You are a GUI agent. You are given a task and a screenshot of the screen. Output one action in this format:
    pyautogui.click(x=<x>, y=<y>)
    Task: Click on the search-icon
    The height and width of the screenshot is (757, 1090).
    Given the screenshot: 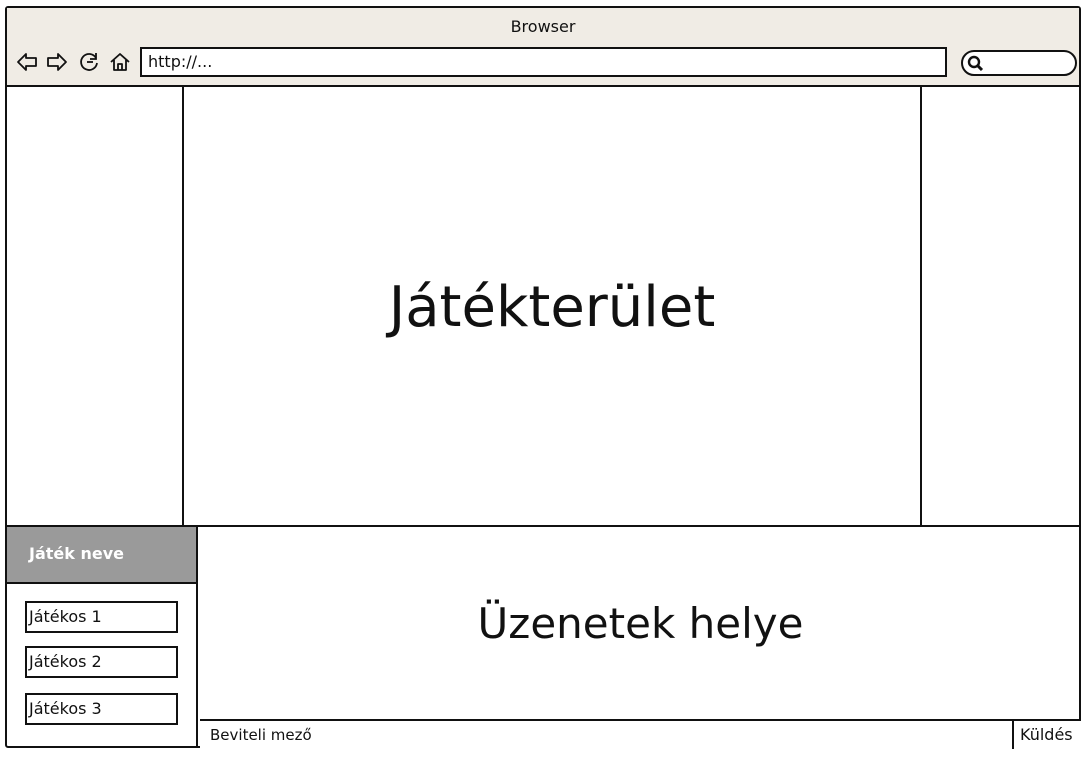 What is the action you would take?
    pyautogui.click(x=975, y=63)
    